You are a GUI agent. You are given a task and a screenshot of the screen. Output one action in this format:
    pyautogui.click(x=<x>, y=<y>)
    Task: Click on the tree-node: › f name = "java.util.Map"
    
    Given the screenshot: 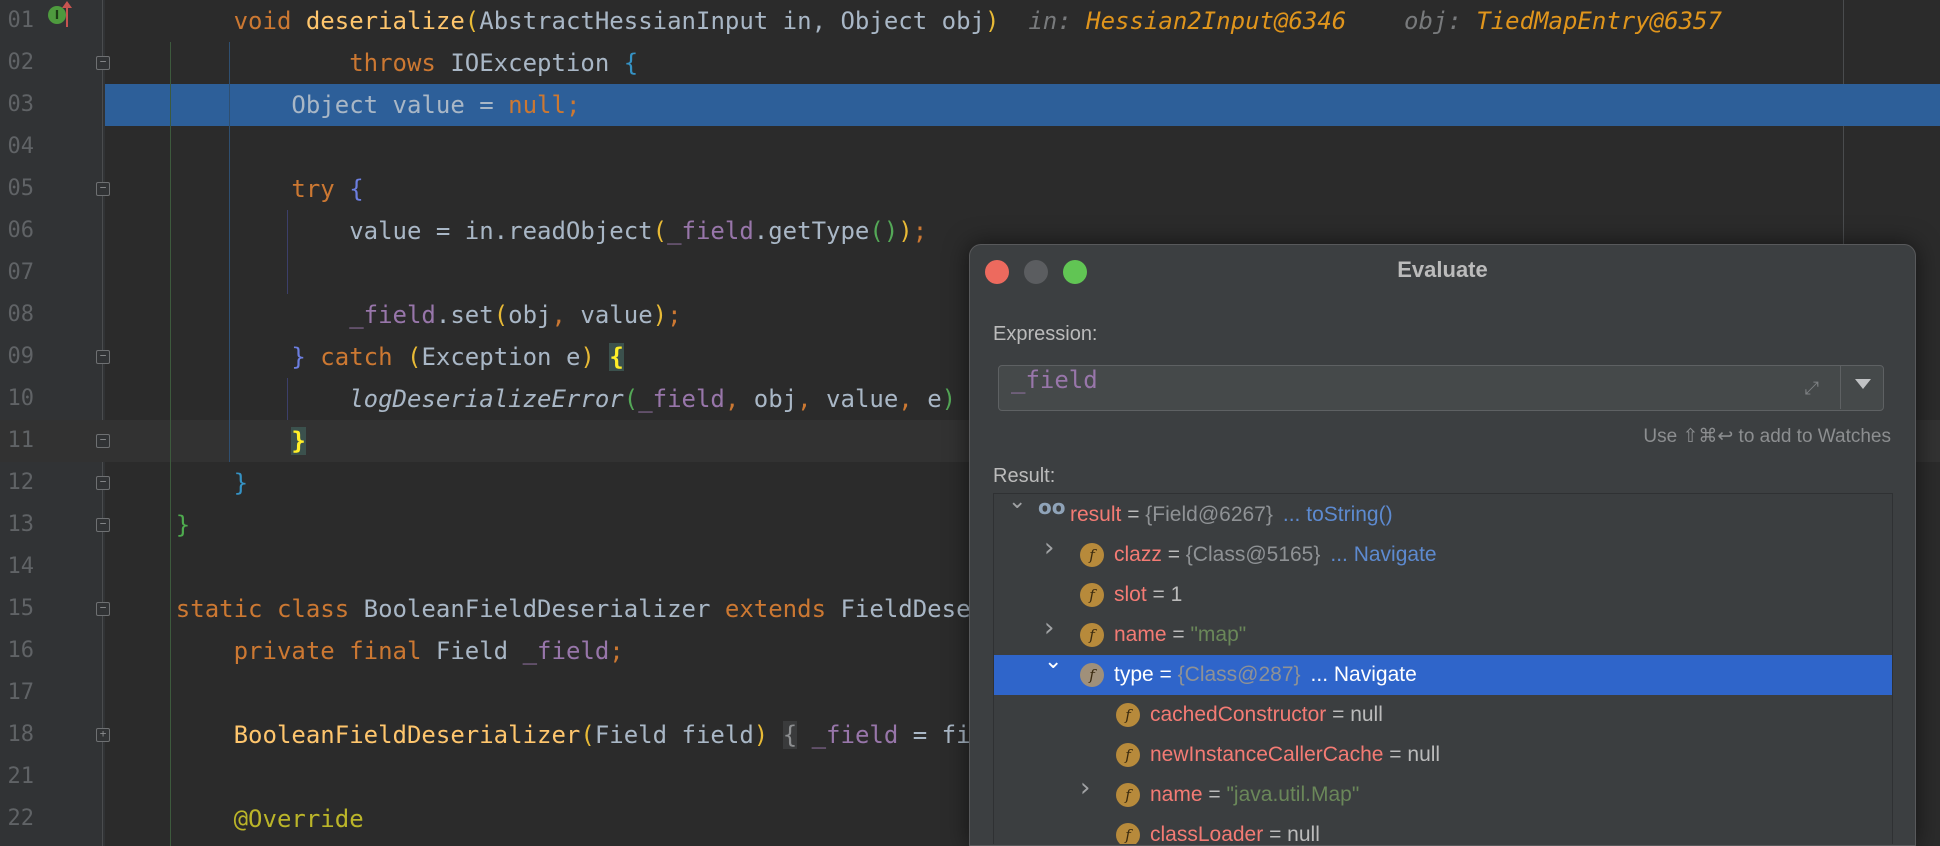 What is the action you would take?
    pyautogui.click(x=1443, y=794)
    